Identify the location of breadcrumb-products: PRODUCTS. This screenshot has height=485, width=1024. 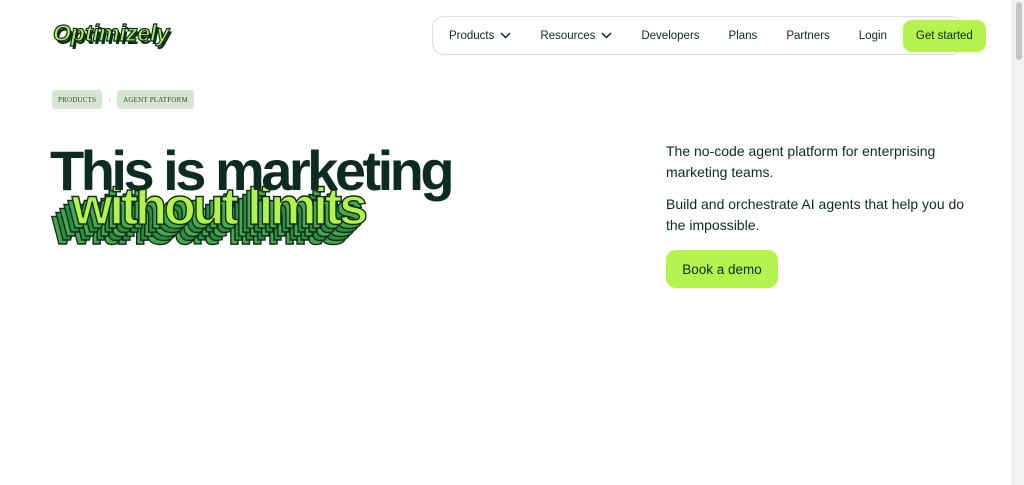
(77, 99).